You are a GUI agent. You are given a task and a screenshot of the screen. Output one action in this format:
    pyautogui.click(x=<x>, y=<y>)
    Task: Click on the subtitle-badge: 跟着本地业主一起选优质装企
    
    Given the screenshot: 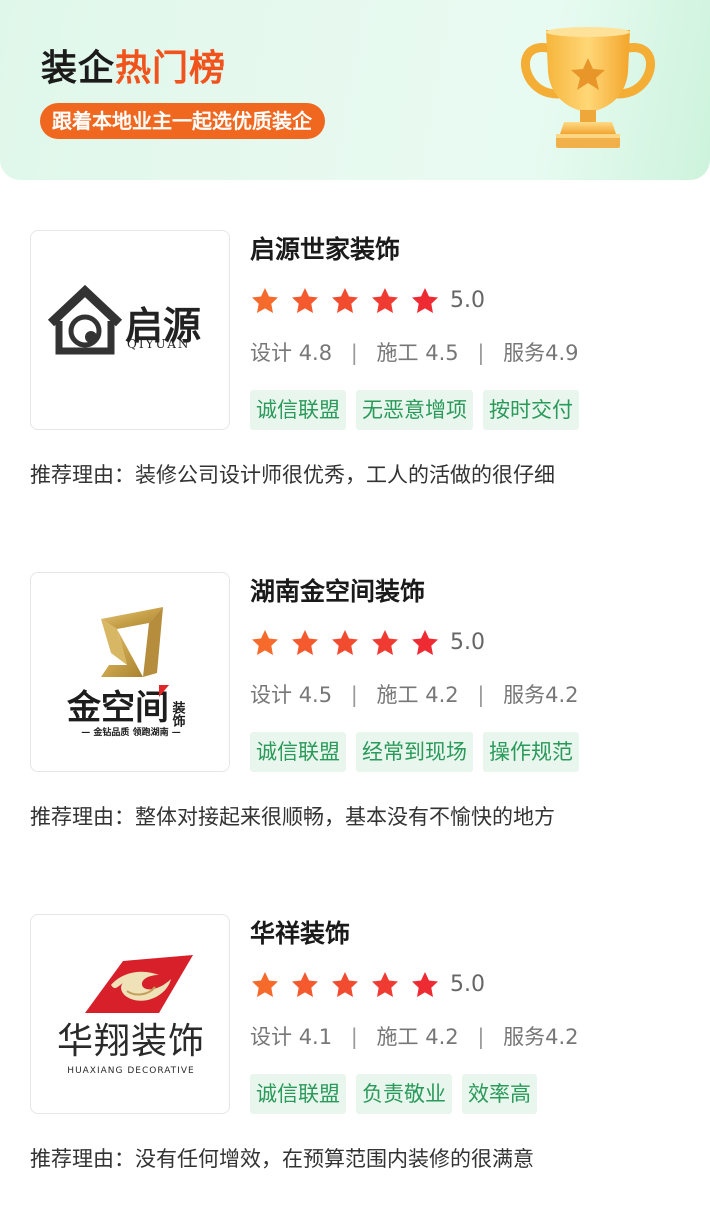 What is the action you would take?
    pyautogui.click(x=182, y=121)
    